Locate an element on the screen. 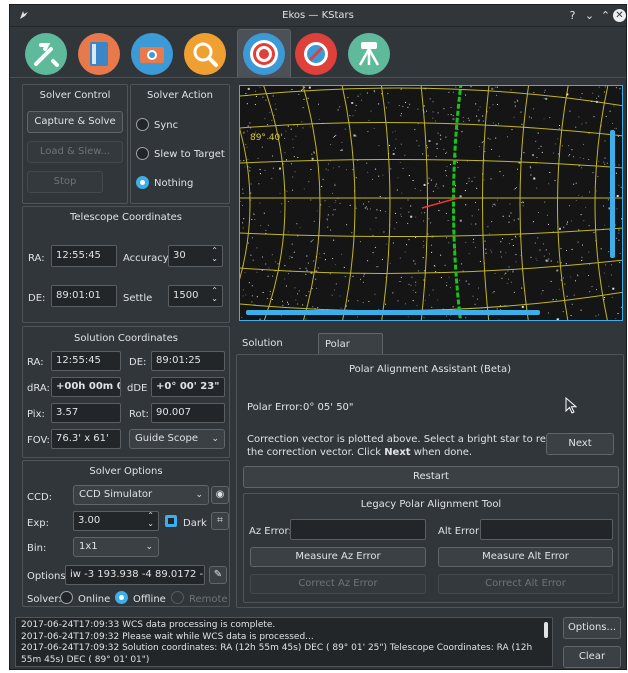 The height and width of the screenshot is (673, 628). solution-ra-field: 12:55:45 is located at coordinates (86, 361).